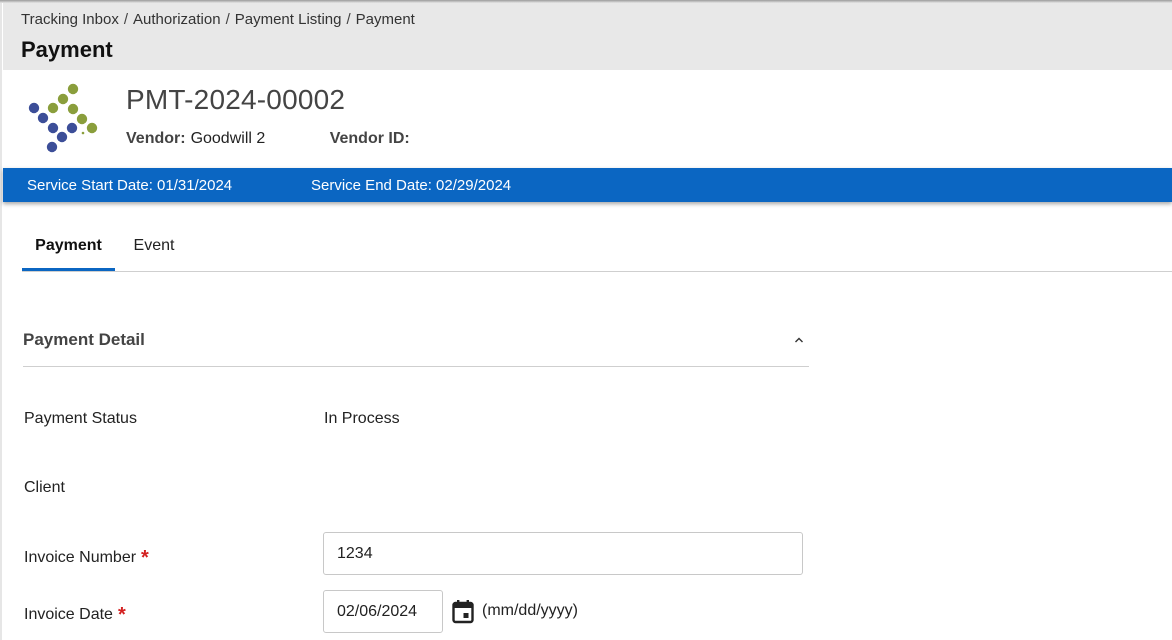 The width and height of the screenshot is (1172, 640). What do you see at coordinates (177, 19) in the screenshot?
I see `breadcrumb-authorization: Authorization` at bounding box center [177, 19].